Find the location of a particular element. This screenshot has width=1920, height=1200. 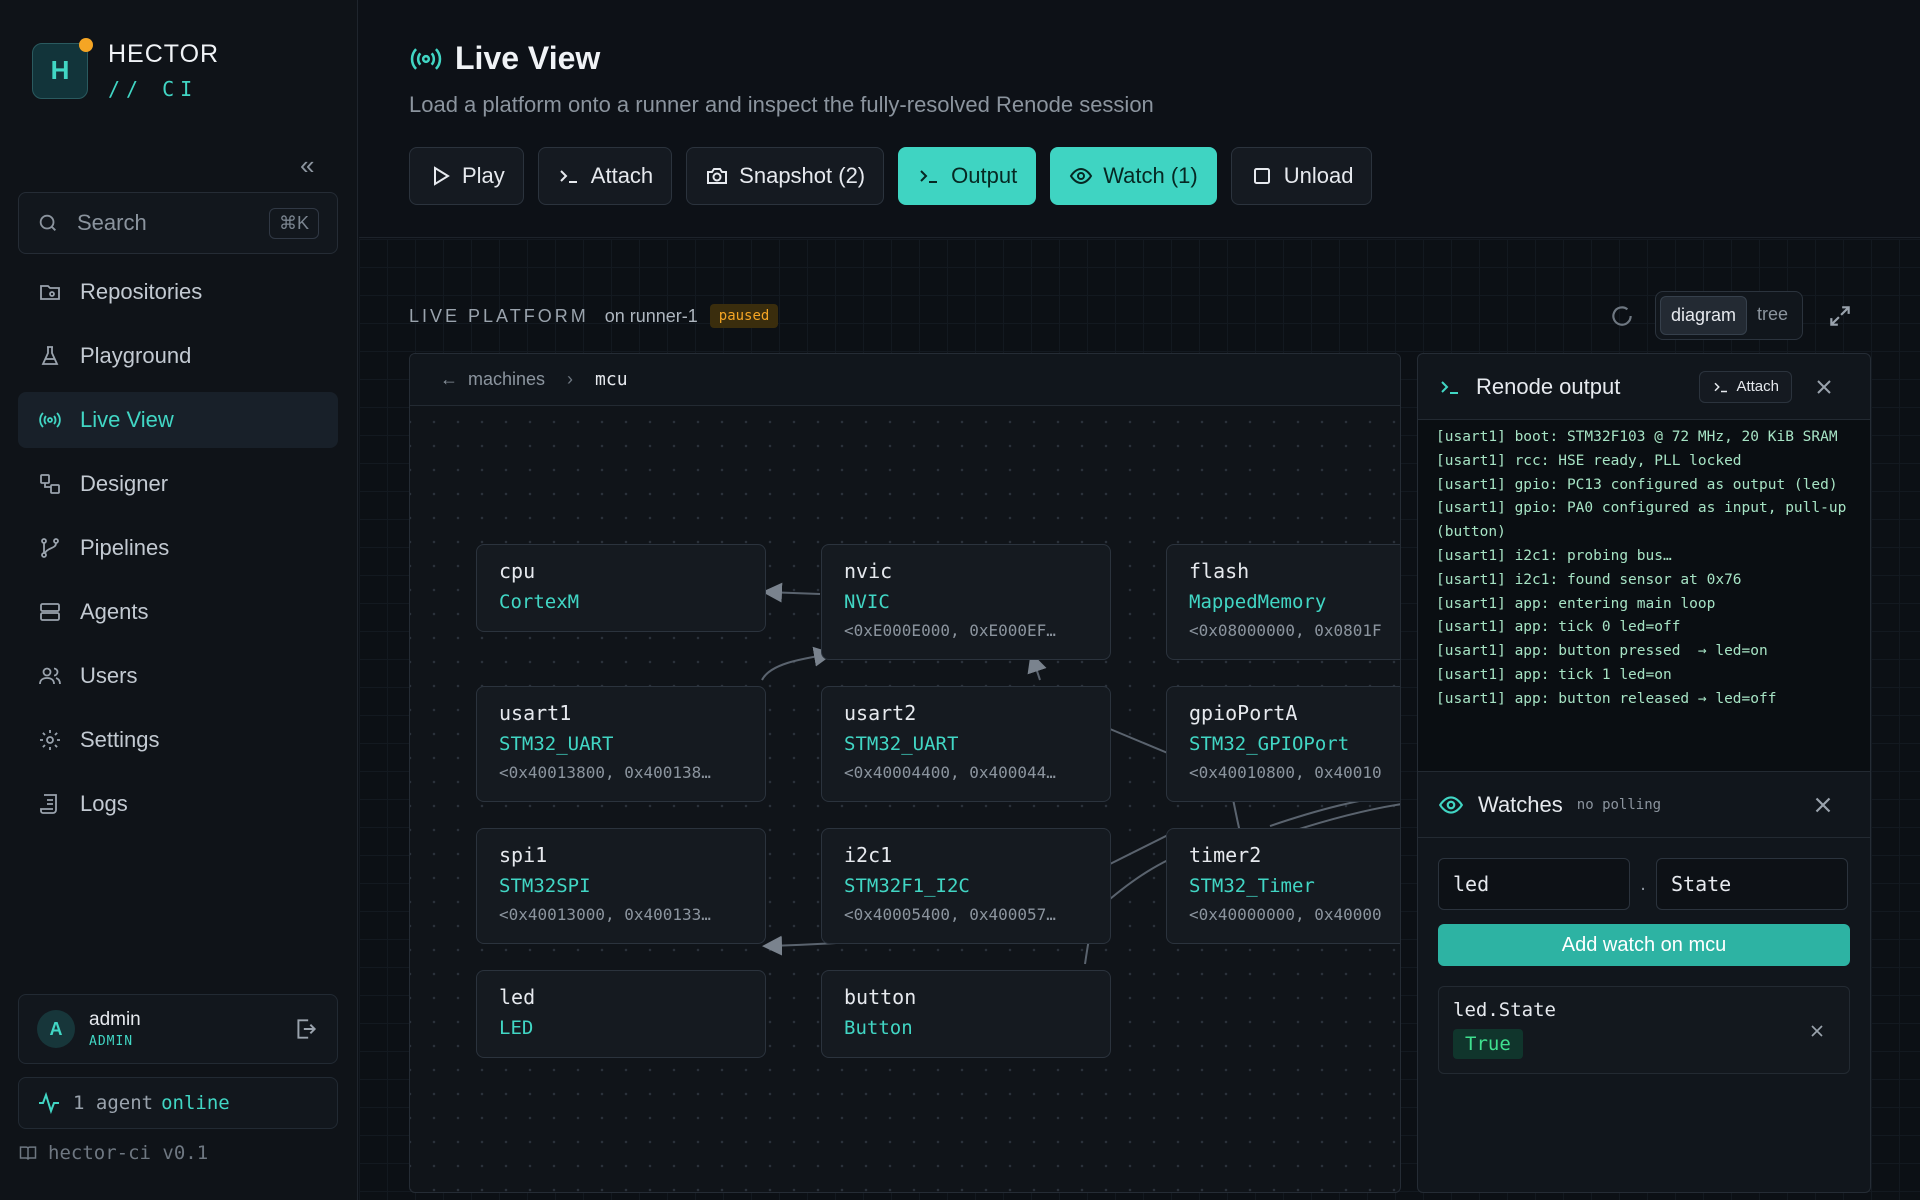

user-name: admin is located at coordinates (115, 1019).